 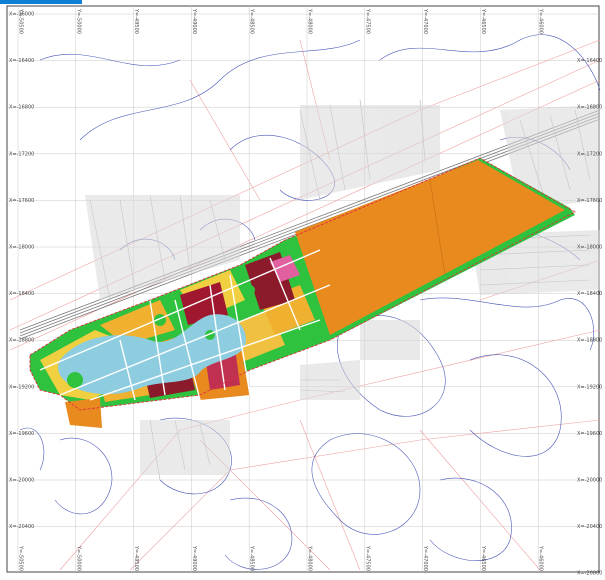 I want to click on grid-label-left: X=-18000, so click(x=21, y=248).